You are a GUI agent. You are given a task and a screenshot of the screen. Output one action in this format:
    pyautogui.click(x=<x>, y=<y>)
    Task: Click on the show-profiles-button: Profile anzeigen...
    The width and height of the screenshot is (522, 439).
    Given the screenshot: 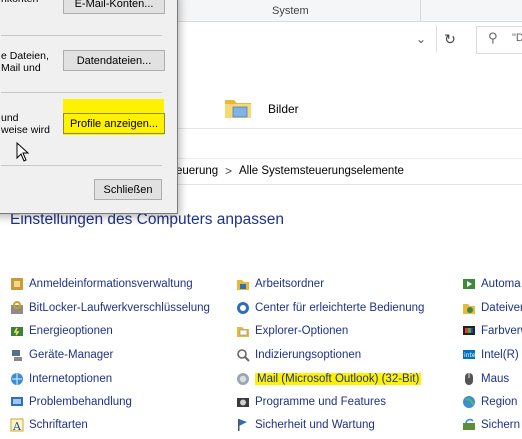 What is the action you would take?
    pyautogui.click(x=114, y=123)
    